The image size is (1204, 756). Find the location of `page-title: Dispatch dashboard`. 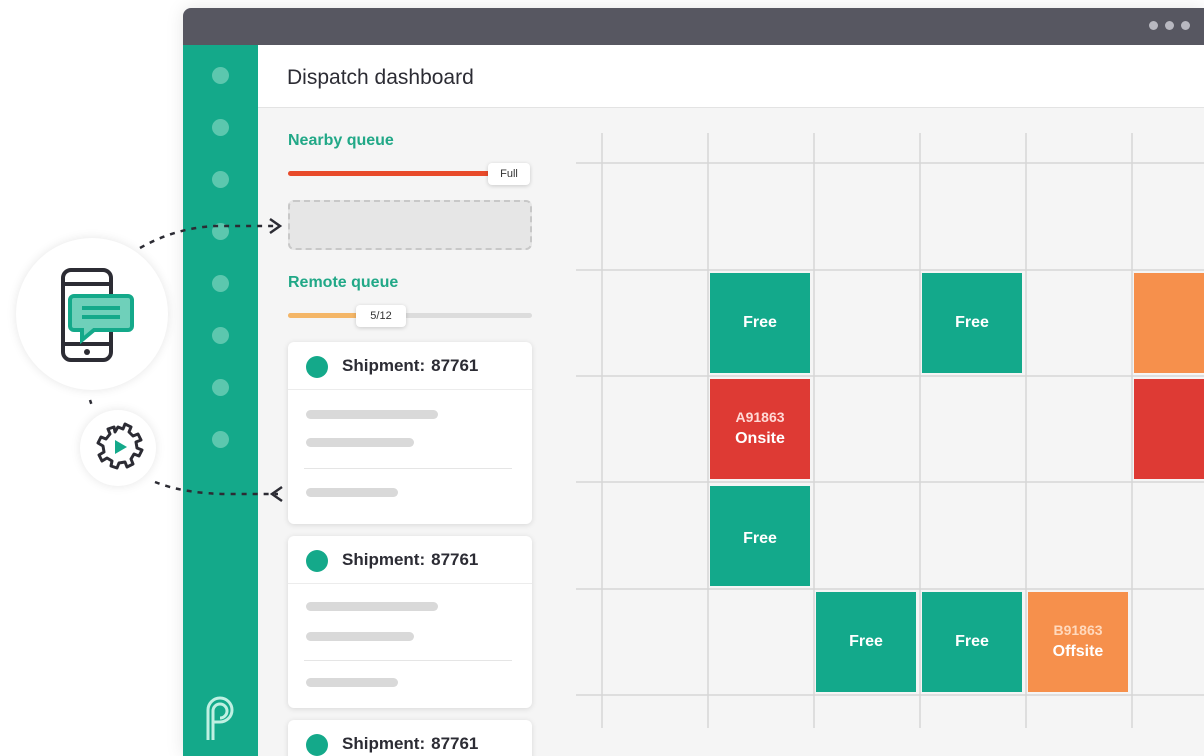

page-title: Dispatch dashboard is located at coordinates (380, 77).